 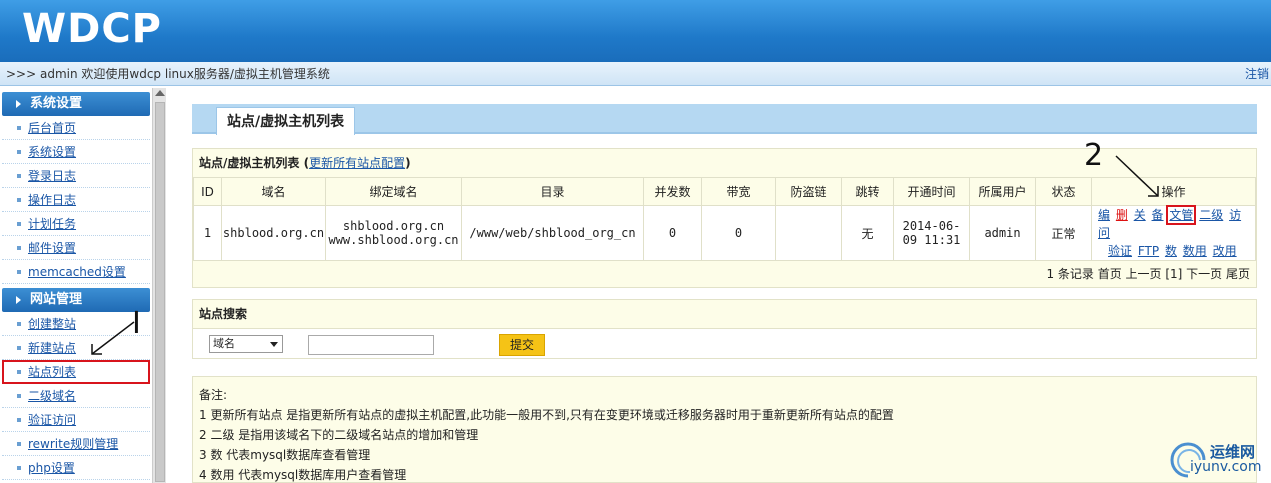 I want to click on search-panel: 站点搜索 域名 提交, so click(x=724, y=329).